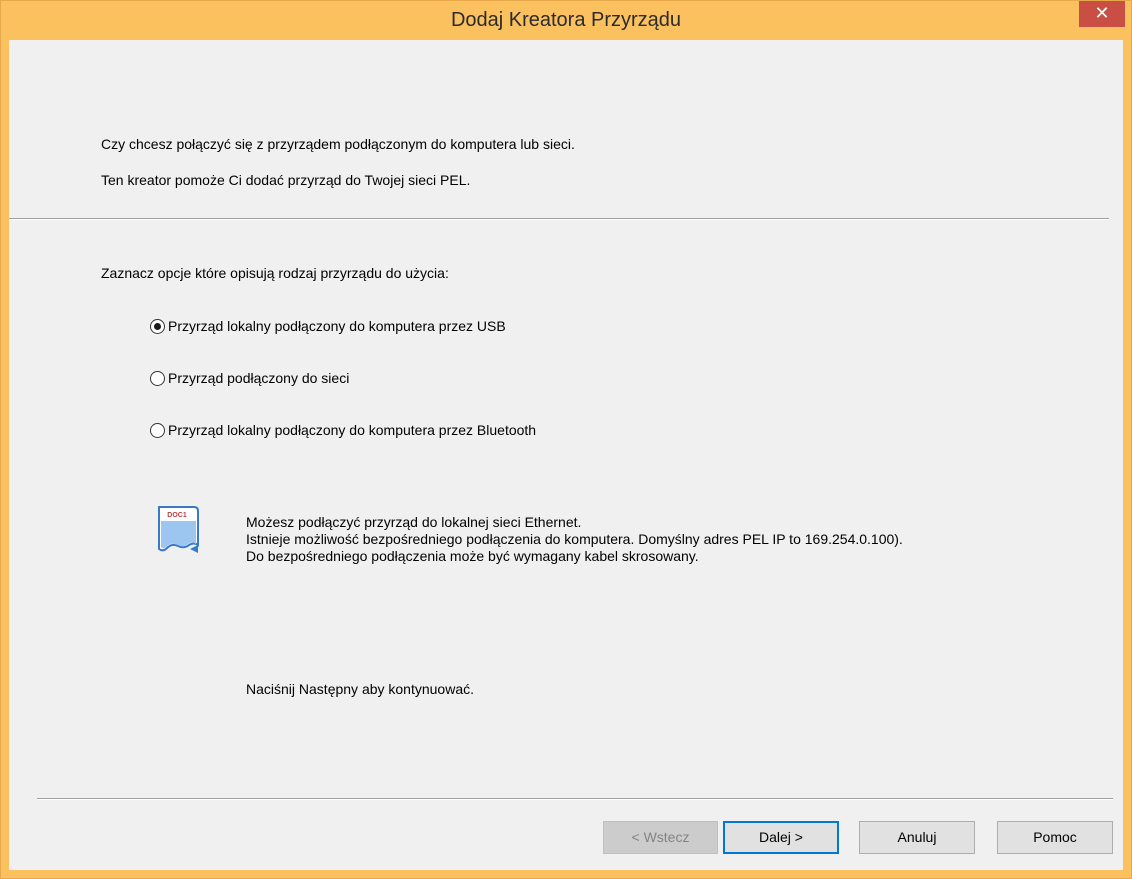  I want to click on radio-button-usb, so click(157, 326).